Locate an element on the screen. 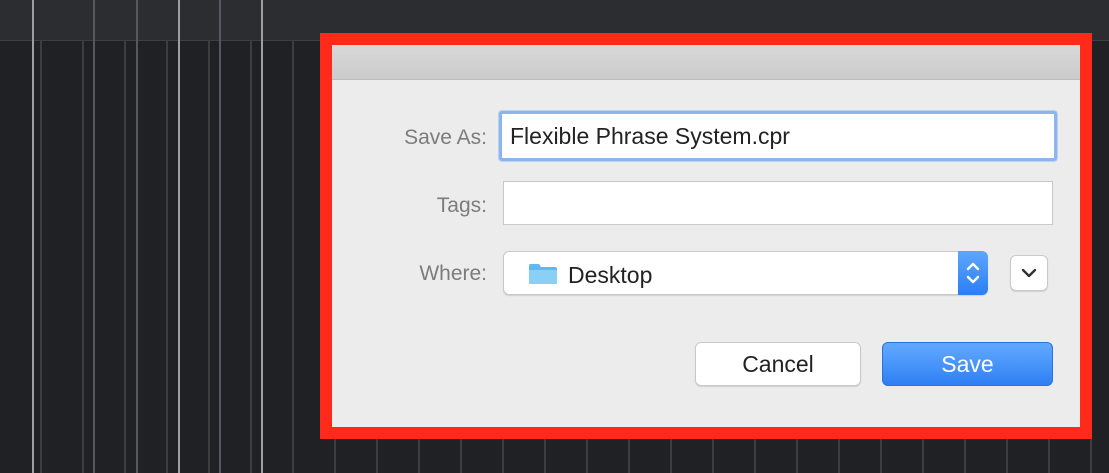  save-as-input: Flexible Phrase System.cpr is located at coordinates (778, 136).